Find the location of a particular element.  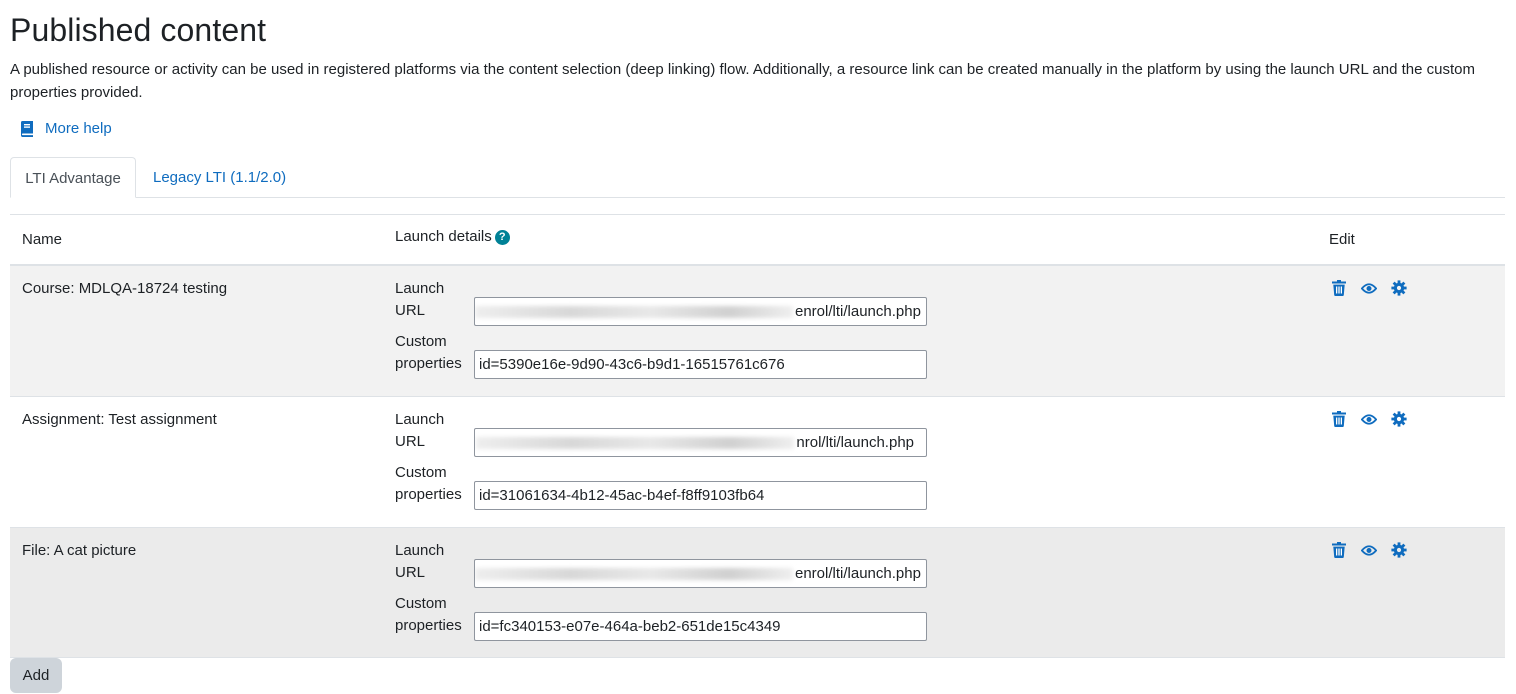

header-edit: Edit is located at coordinates (1342, 239).